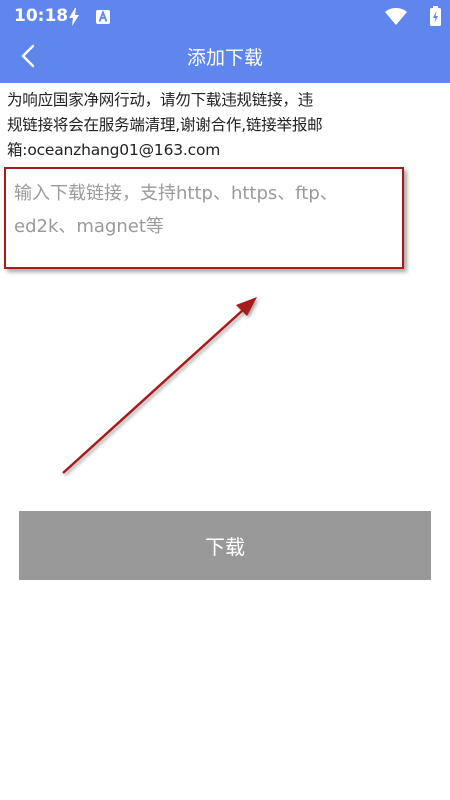  Describe the element at coordinates (74, 19) in the screenshot. I see `flash-icon` at that location.